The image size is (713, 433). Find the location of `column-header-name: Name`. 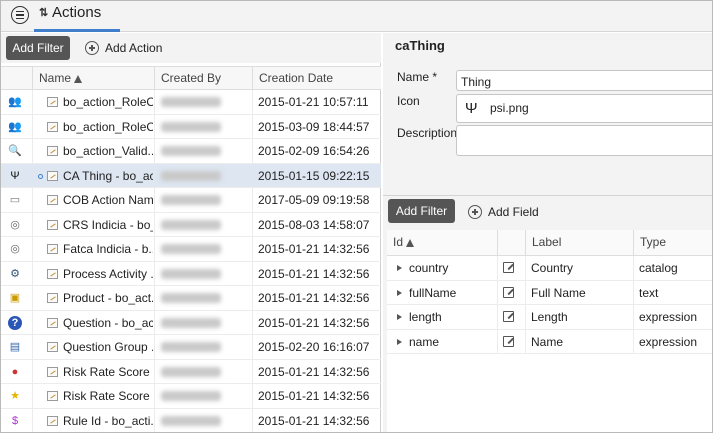

column-header-name: Name is located at coordinates (93, 79).